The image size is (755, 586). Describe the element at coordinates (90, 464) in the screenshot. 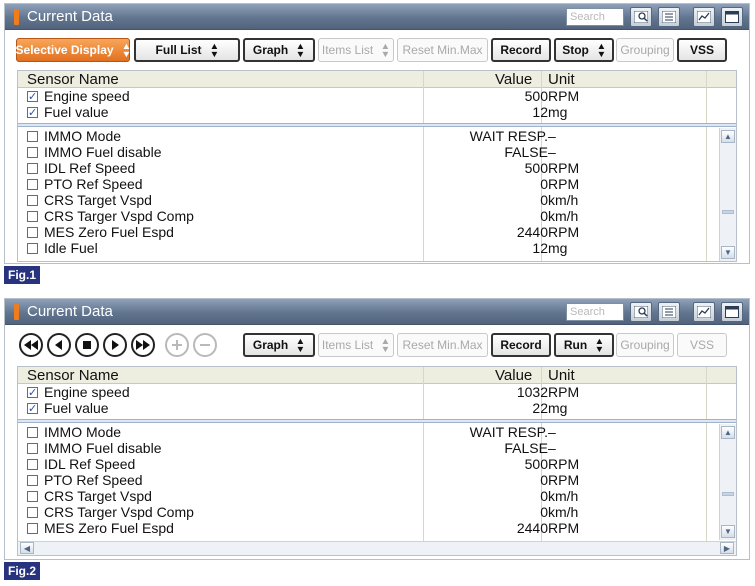

I see `sensor-name: IDL Ref Speed` at that location.